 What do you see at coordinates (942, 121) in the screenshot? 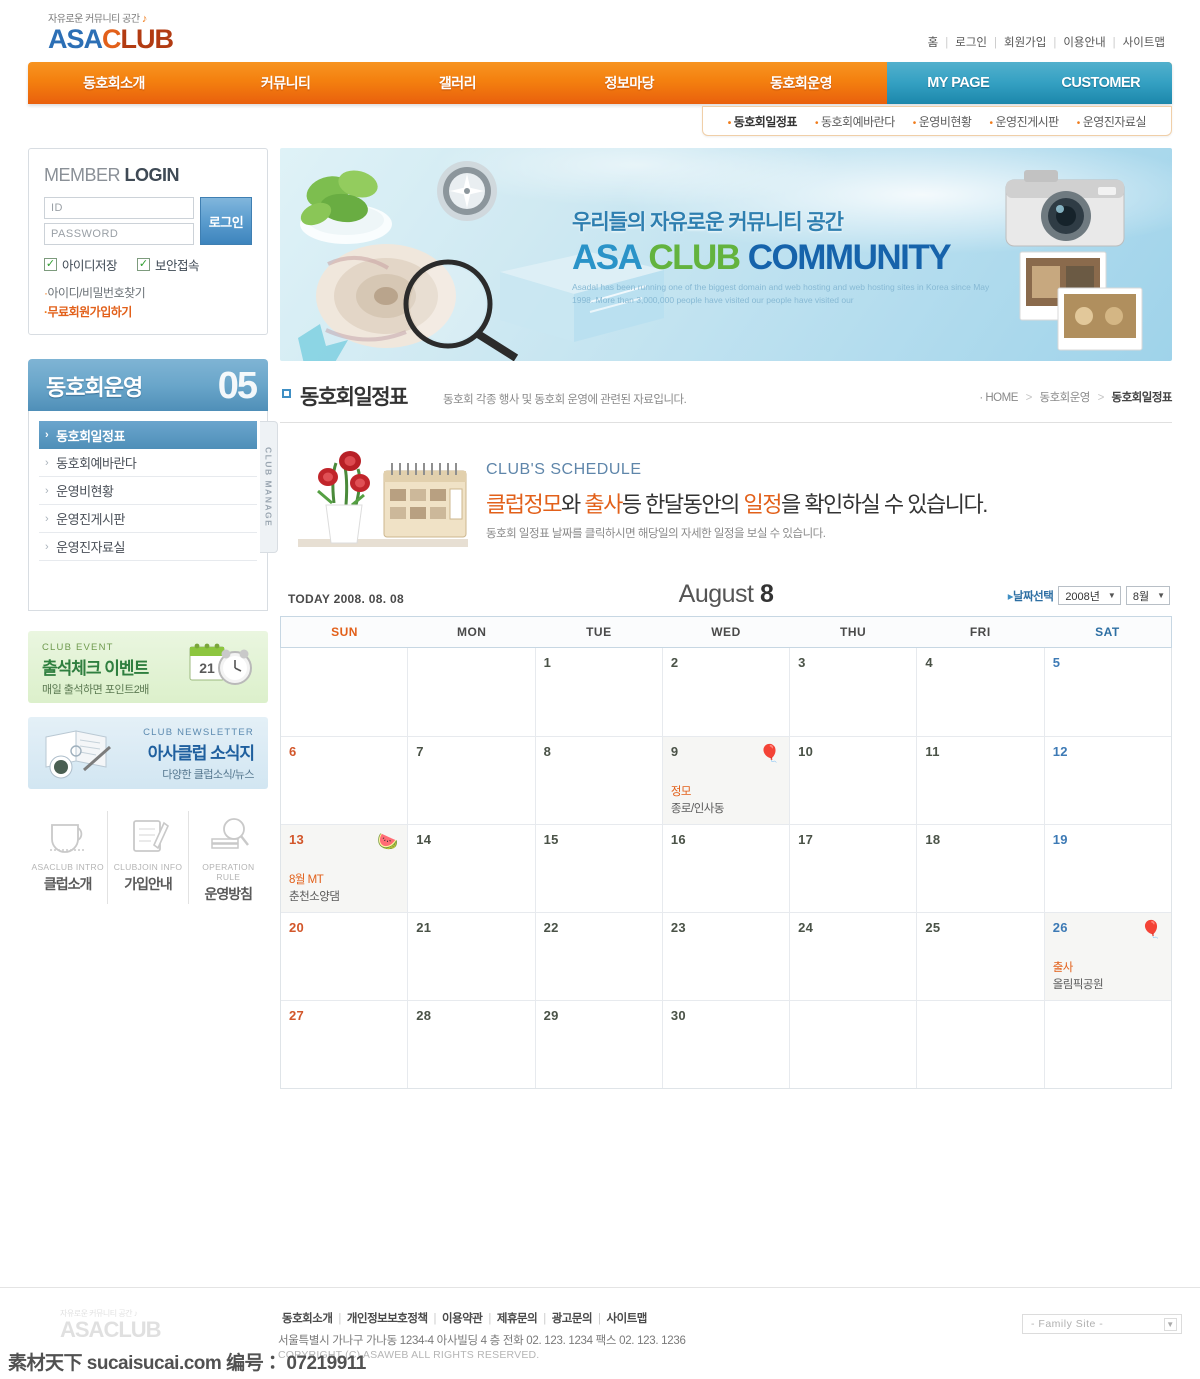
I see `subnav-item-budget: 운영비현황` at bounding box center [942, 121].